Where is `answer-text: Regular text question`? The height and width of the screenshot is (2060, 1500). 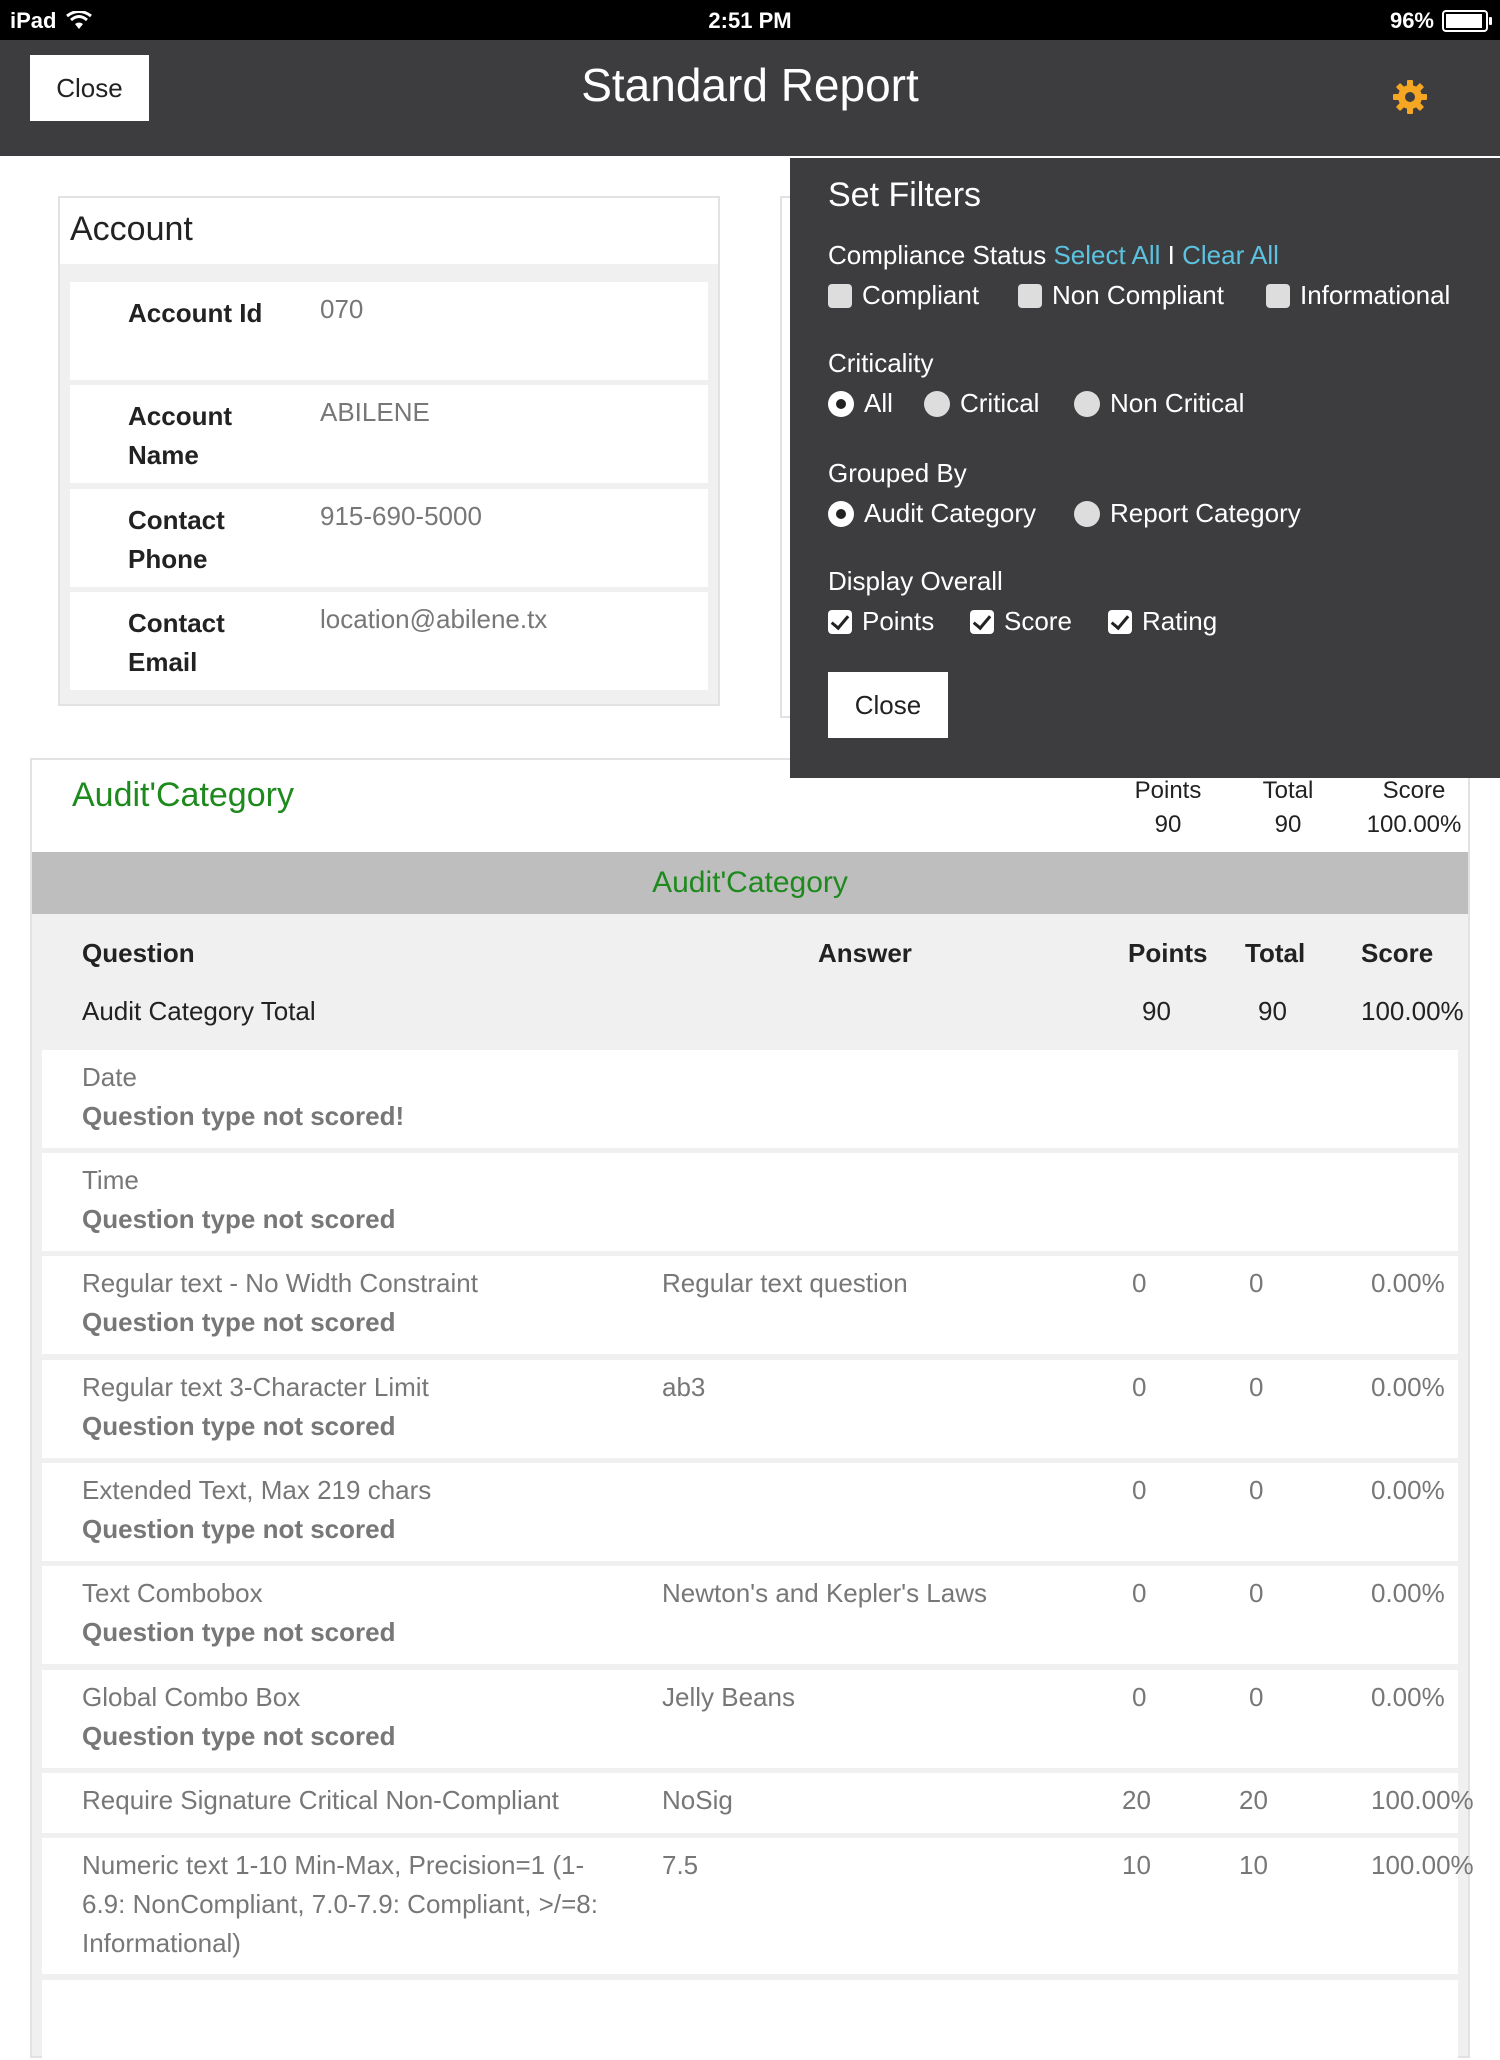 answer-text: Regular text question is located at coordinates (785, 1283).